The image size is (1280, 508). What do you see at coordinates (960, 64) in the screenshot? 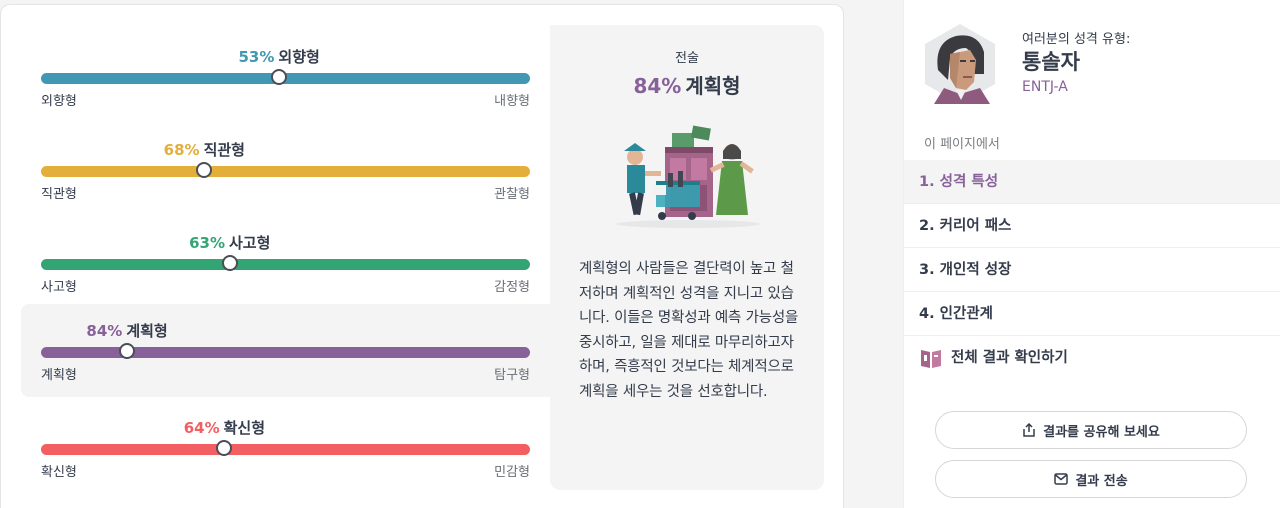
I see `commander-avatar` at bounding box center [960, 64].